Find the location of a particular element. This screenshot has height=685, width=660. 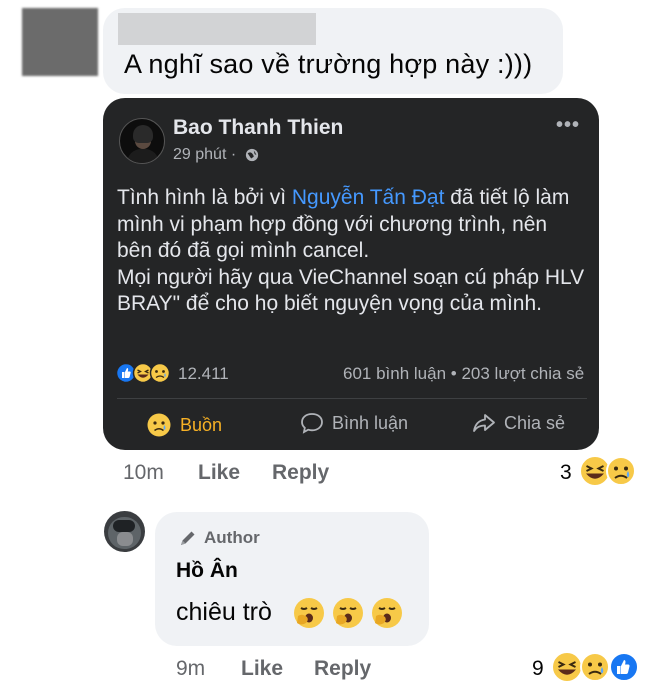

comment-reactions is located at coordinates (610, 471).